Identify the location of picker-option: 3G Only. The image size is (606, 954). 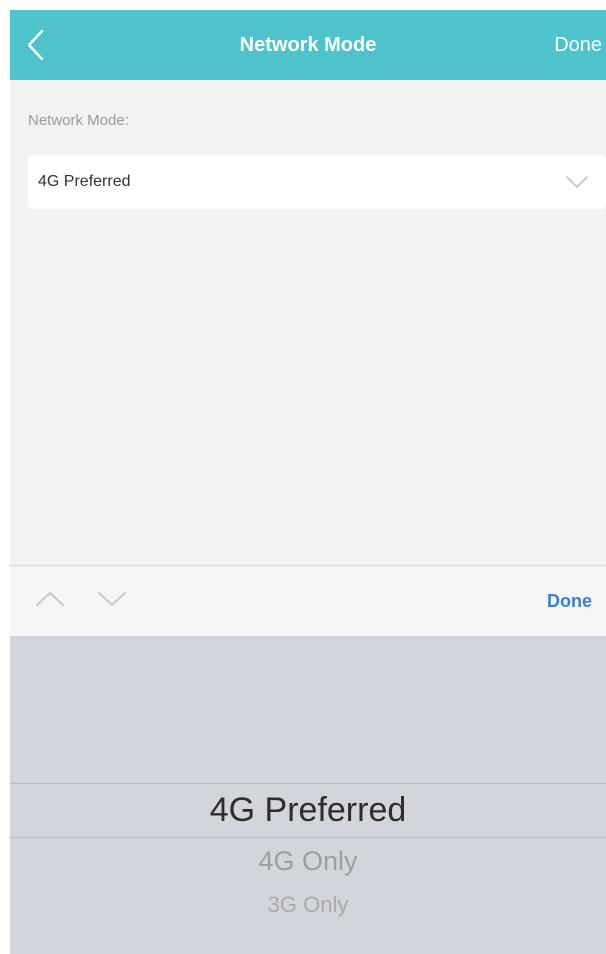
(308, 905).